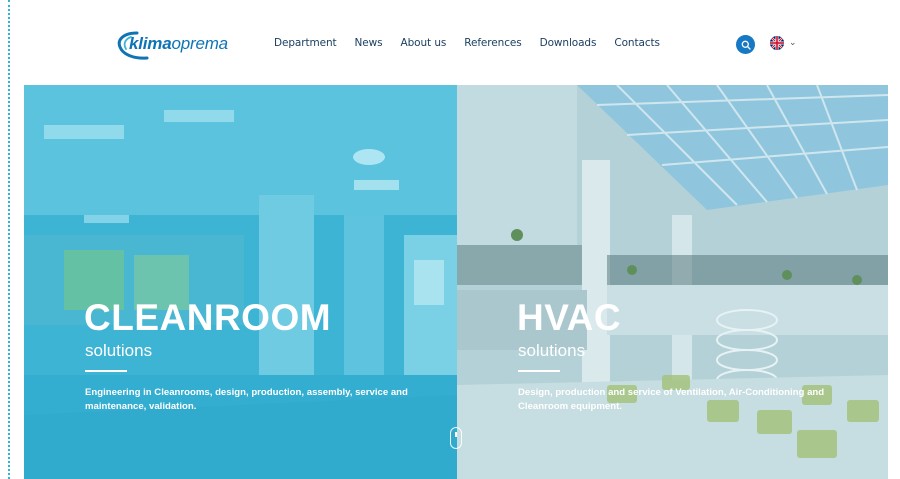 The image size is (900, 479). Describe the element at coordinates (552, 350) in the screenshot. I see `hvac-subtitle: solutions` at that location.